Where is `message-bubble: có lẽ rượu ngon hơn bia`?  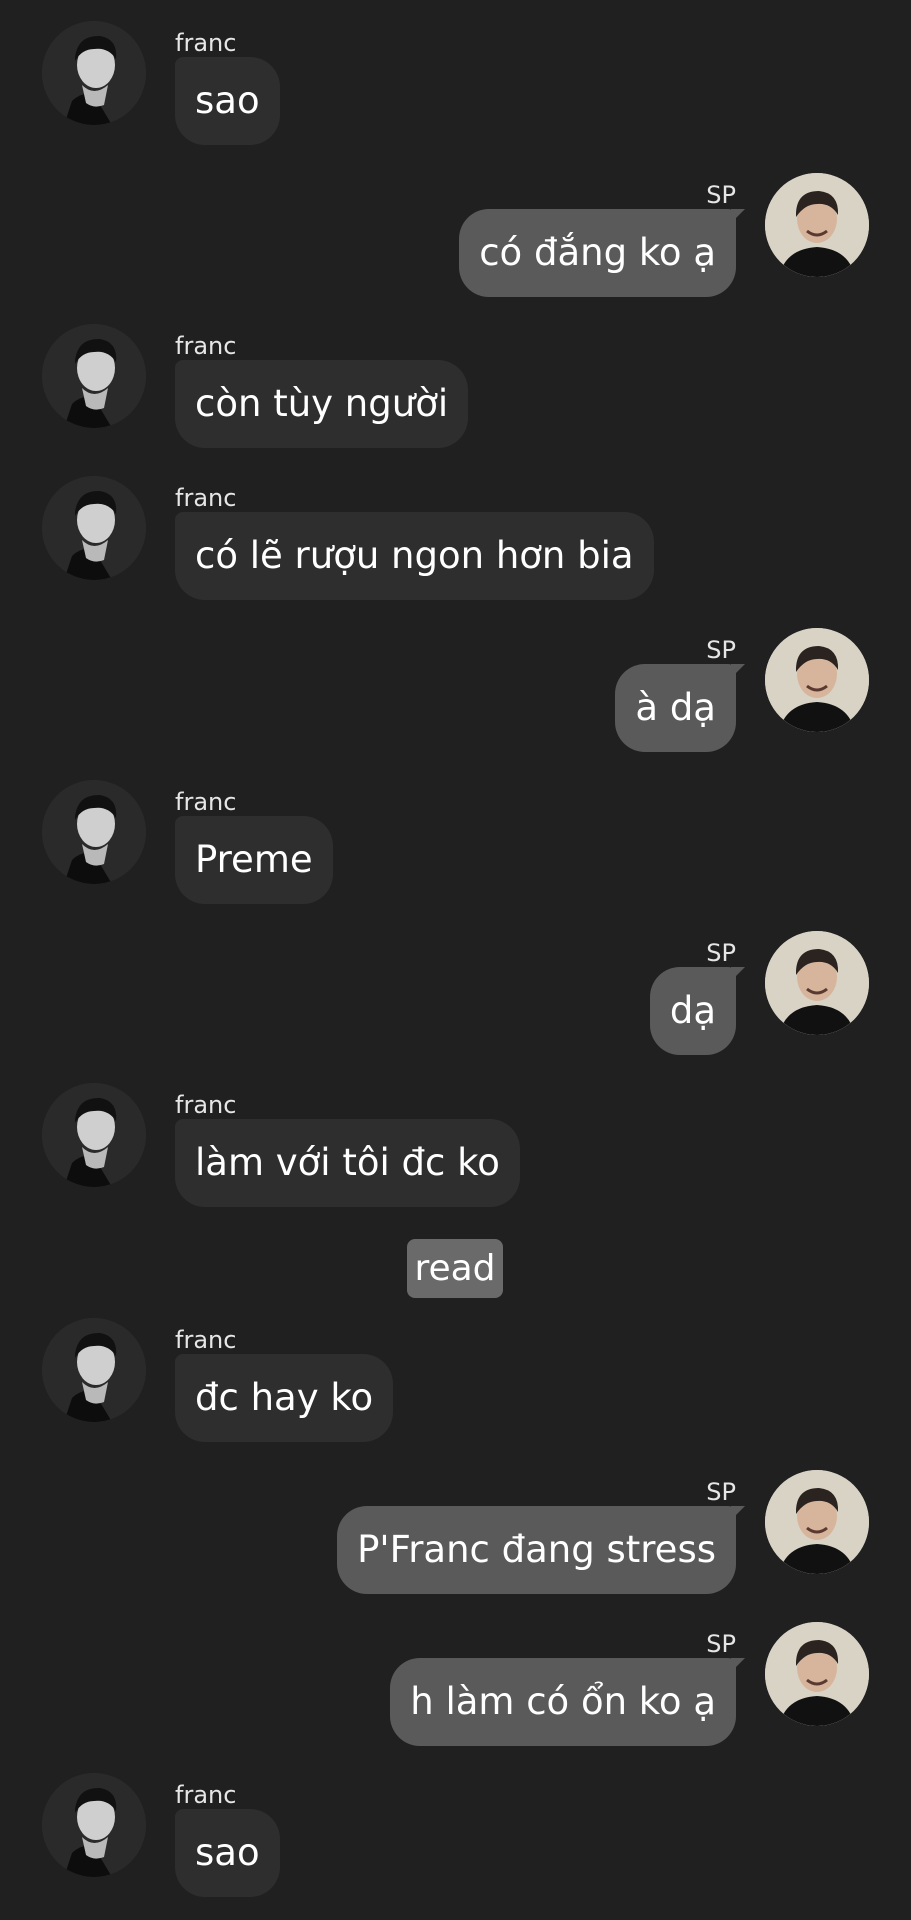 message-bubble: có lẽ rượu ngon hơn bia is located at coordinates (414, 556).